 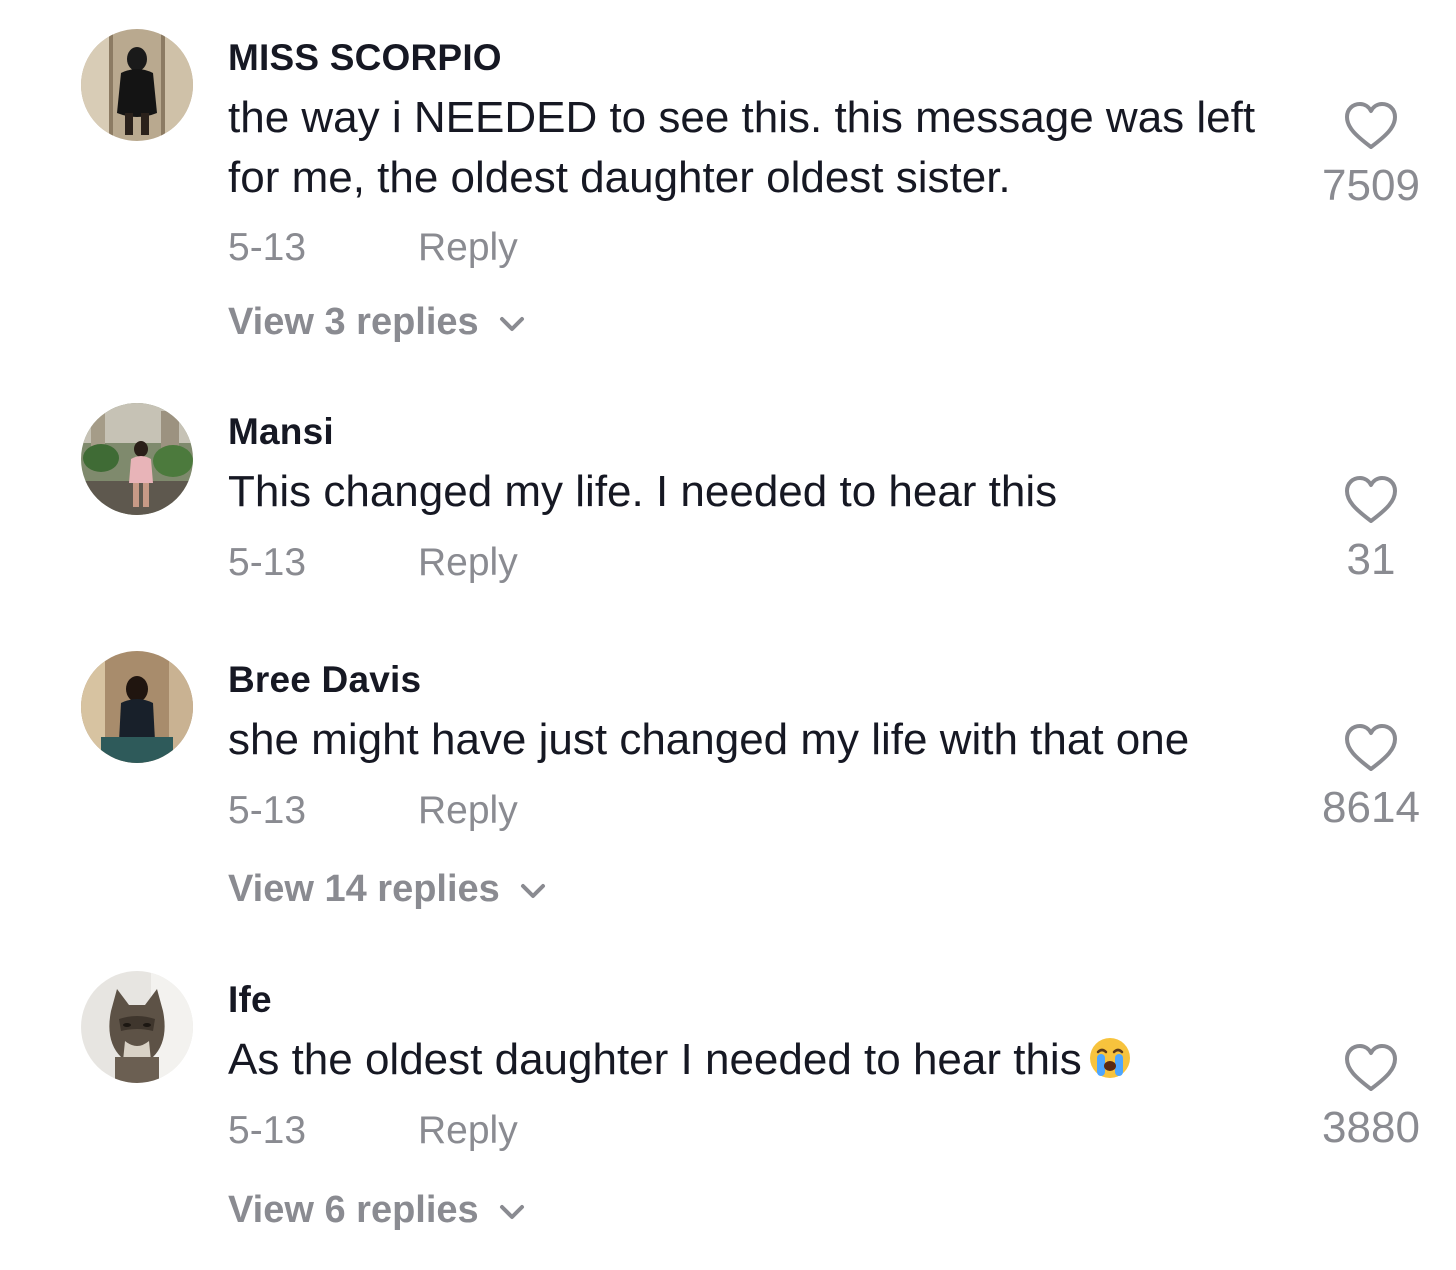 What do you see at coordinates (250, 1000) in the screenshot?
I see `comment-username: Ife` at bounding box center [250, 1000].